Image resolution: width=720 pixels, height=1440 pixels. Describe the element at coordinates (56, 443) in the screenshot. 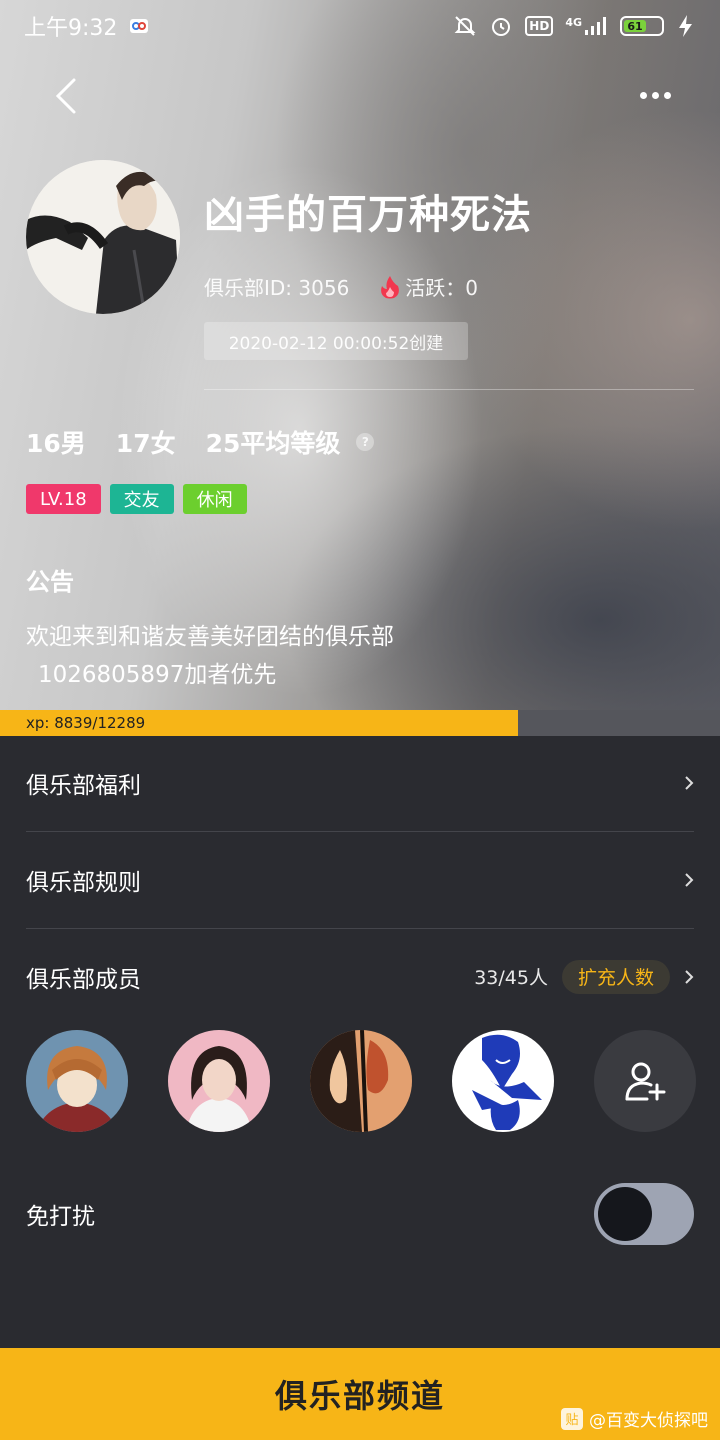

I see `male-count: 16男` at that location.